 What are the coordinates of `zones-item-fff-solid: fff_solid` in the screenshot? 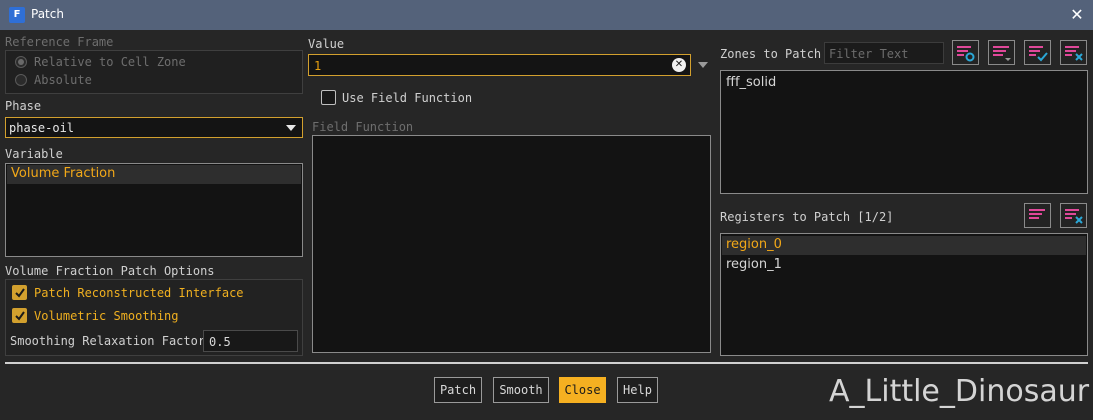 It's located at (904, 83).